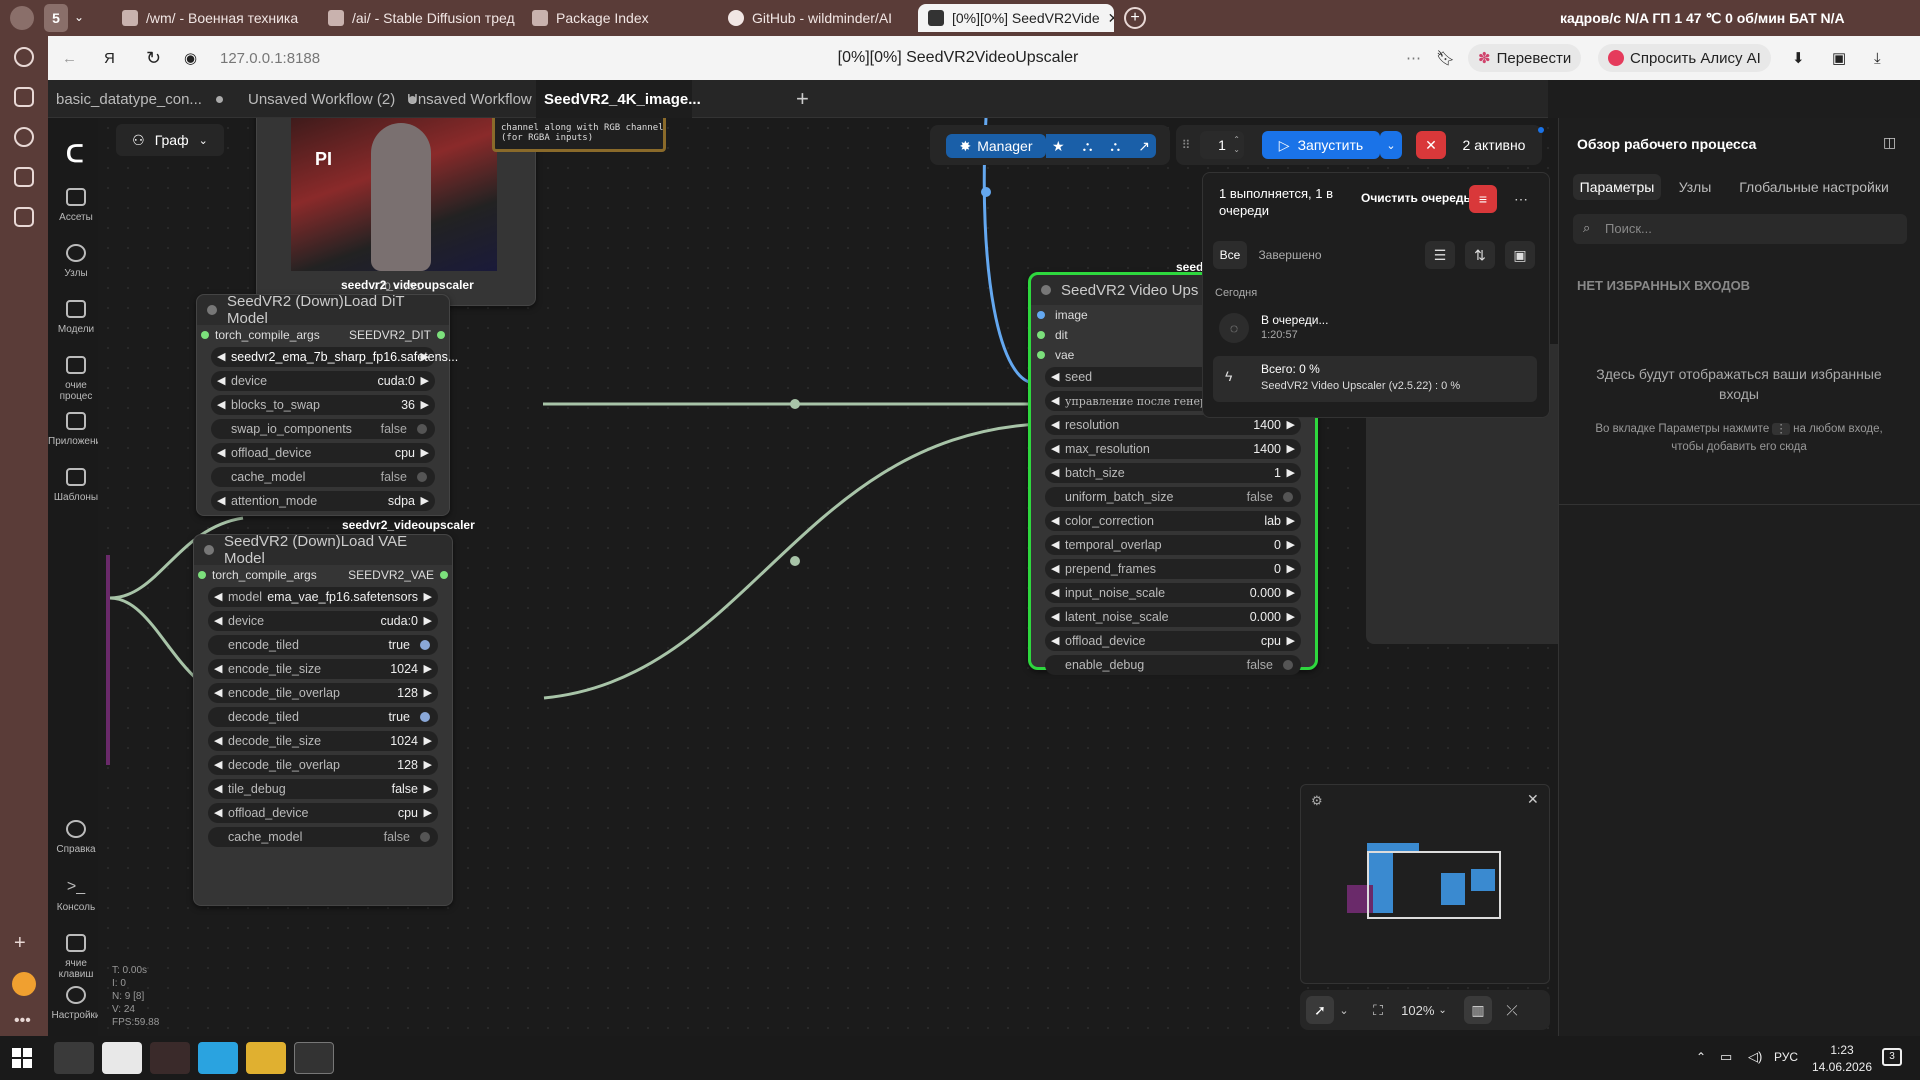 The width and height of the screenshot is (1920, 1080). What do you see at coordinates (1839, 58) in the screenshot?
I see `collections-icon: ▣` at bounding box center [1839, 58].